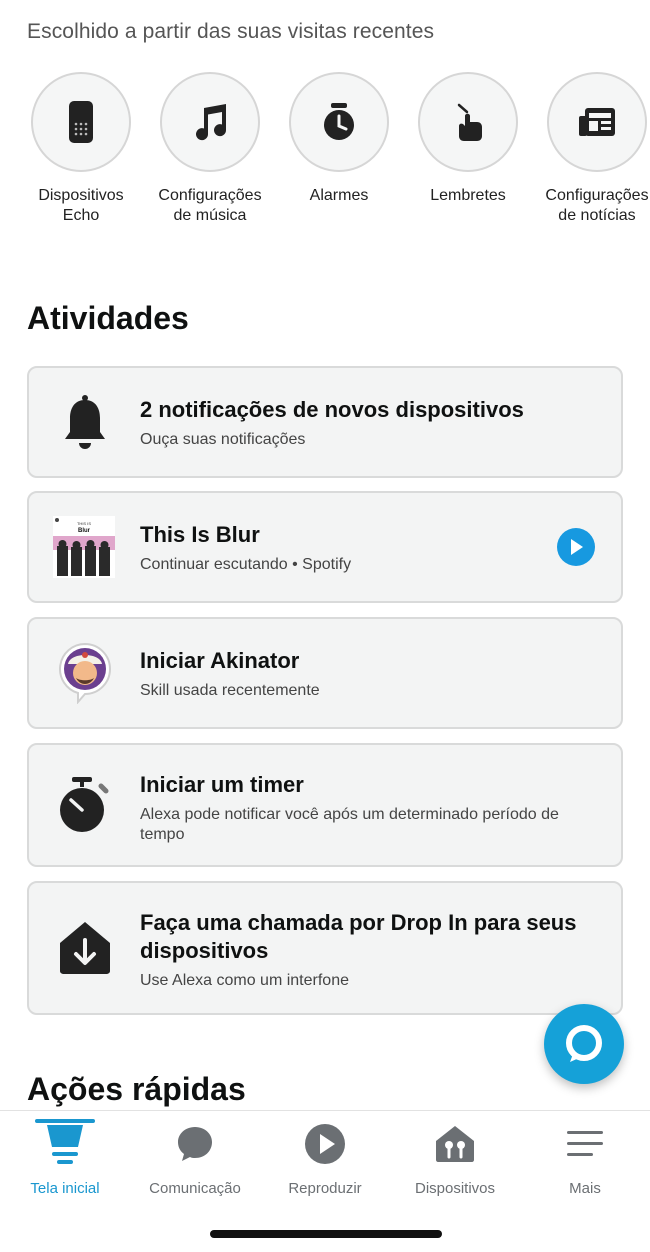 This screenshot has width=650, height=1252. What do you see at coordinates (455, 1144) in the screenshot?
I see `smart-home-icon` at bounding box center [455, 1144].